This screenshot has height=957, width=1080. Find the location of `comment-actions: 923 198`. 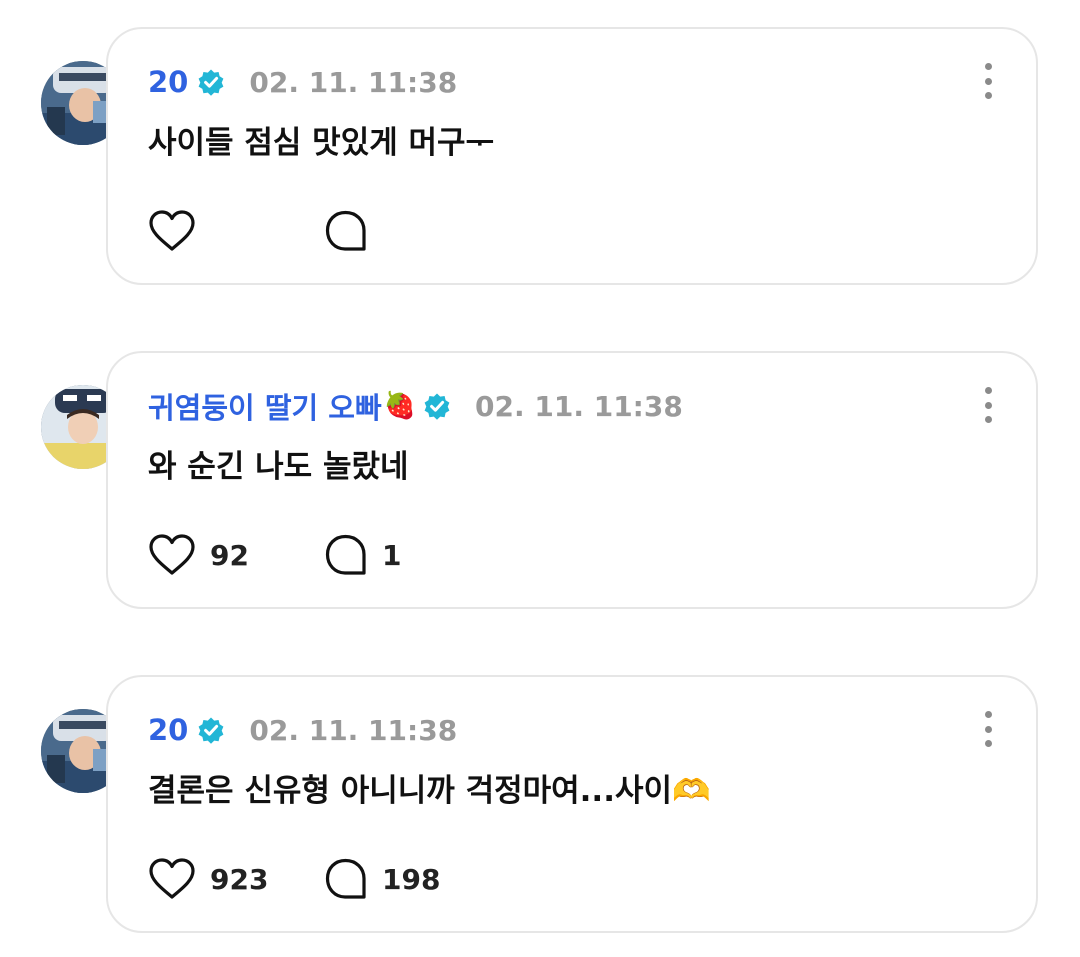

comment-actions: 923 198 is located at coordinates (324, 879).